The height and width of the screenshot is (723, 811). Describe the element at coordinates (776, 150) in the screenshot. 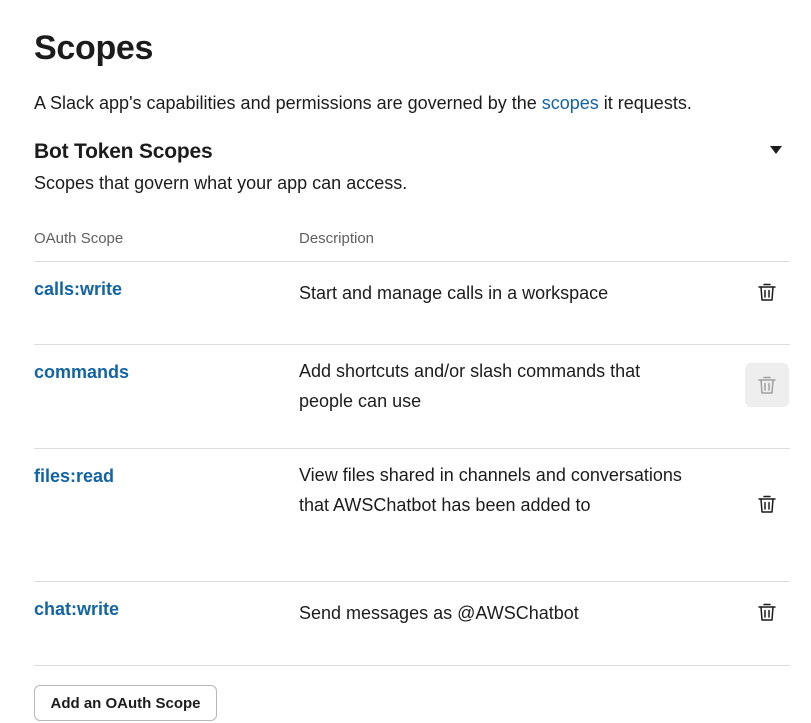

I see `caret-down-icon` at that location.